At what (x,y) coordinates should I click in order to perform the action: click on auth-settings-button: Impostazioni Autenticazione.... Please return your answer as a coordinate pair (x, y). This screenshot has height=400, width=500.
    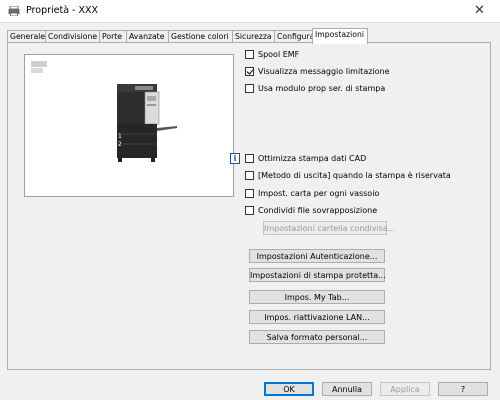
    Looking at the image, I should click on (317, 256).